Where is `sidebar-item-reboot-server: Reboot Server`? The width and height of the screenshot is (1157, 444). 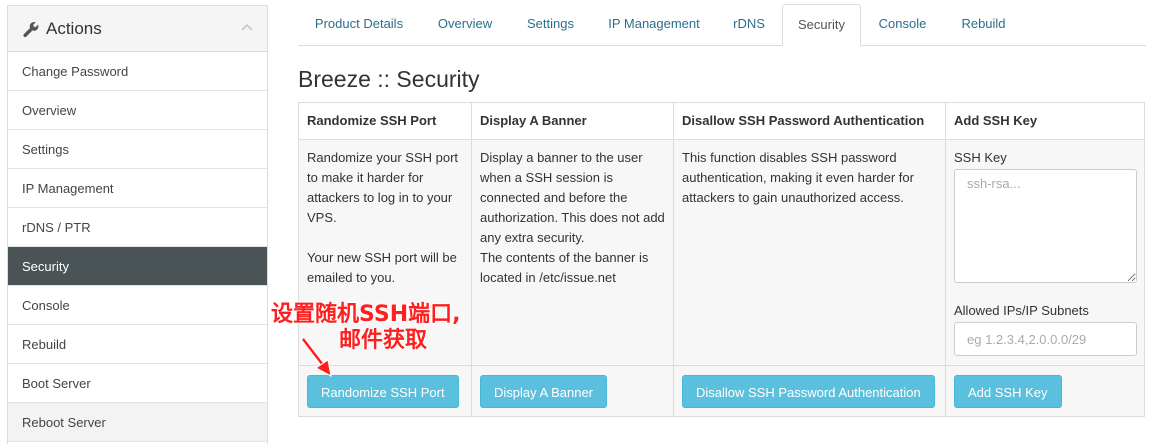 sidebar-item-reboot-server: Reboot Server is located at coordinates (137, 422).